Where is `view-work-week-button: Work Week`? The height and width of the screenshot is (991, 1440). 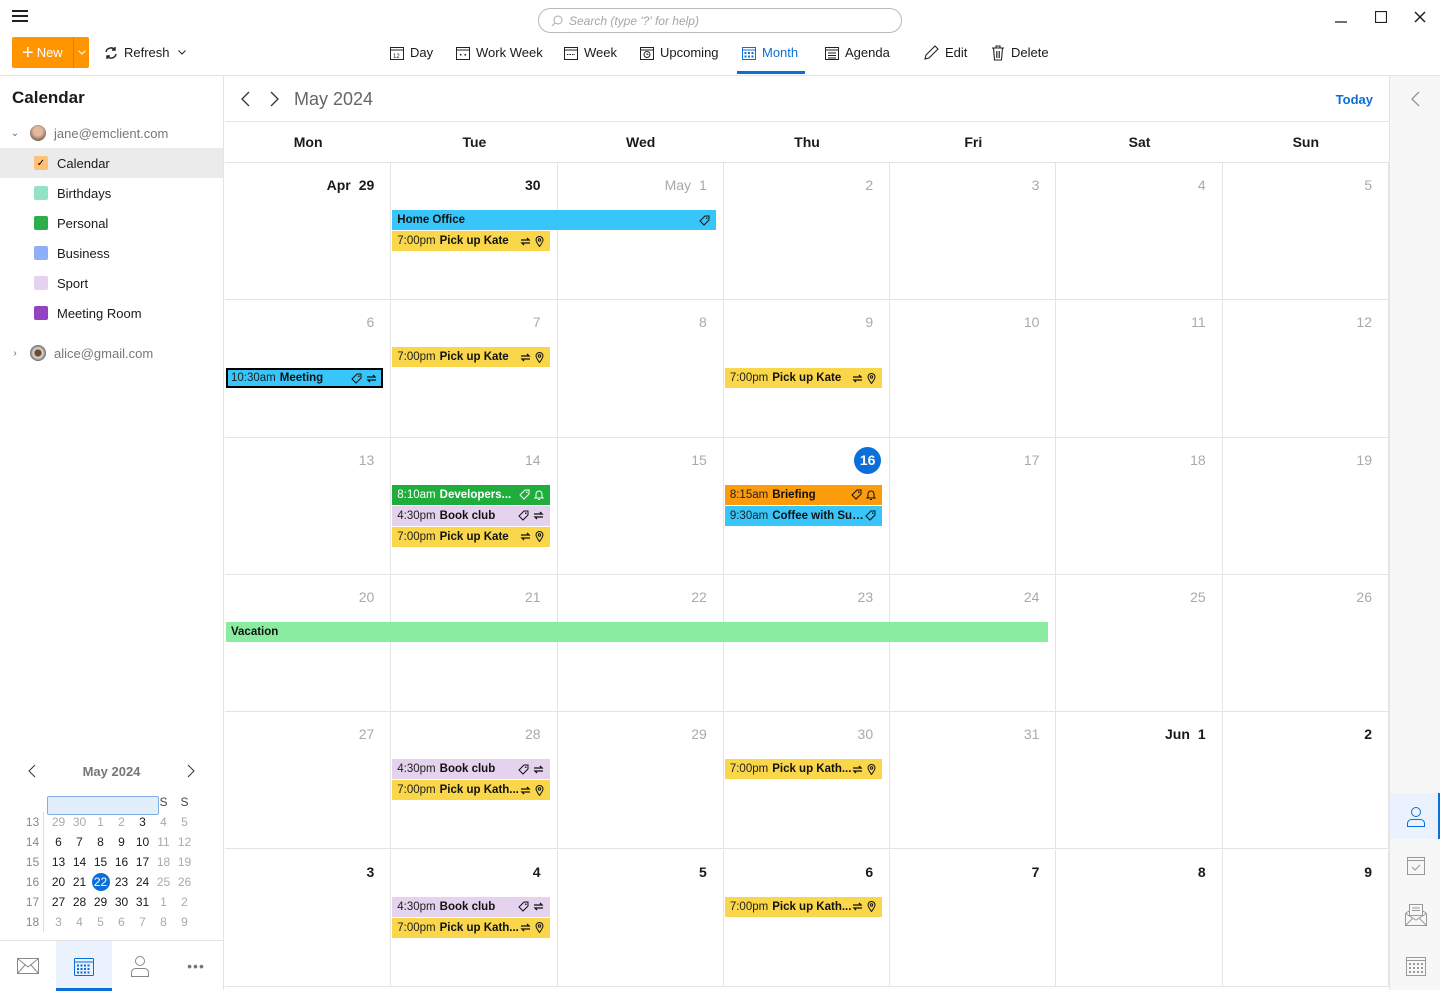 view-work-week-button: Work Week is located at coordinates (499, 52).